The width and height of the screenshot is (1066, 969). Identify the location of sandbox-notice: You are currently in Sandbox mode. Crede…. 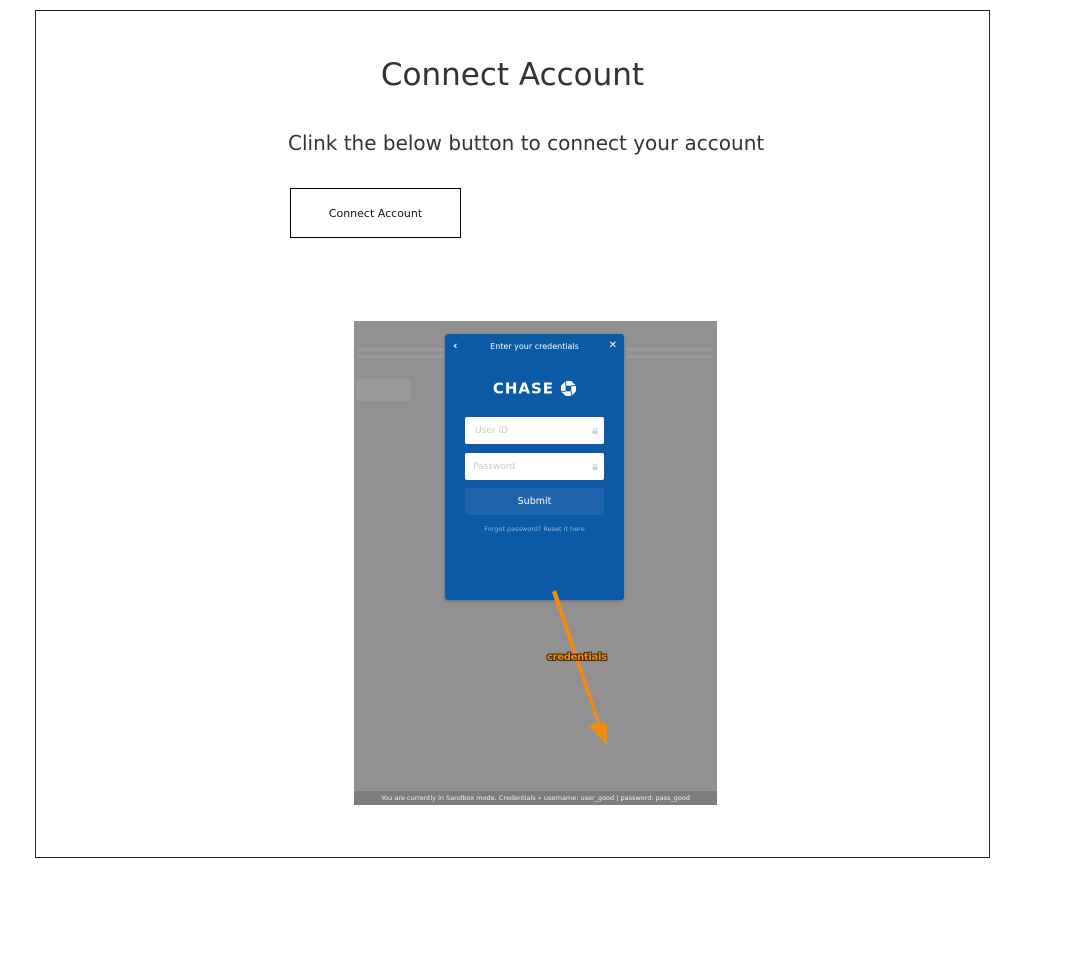
(535, 798).